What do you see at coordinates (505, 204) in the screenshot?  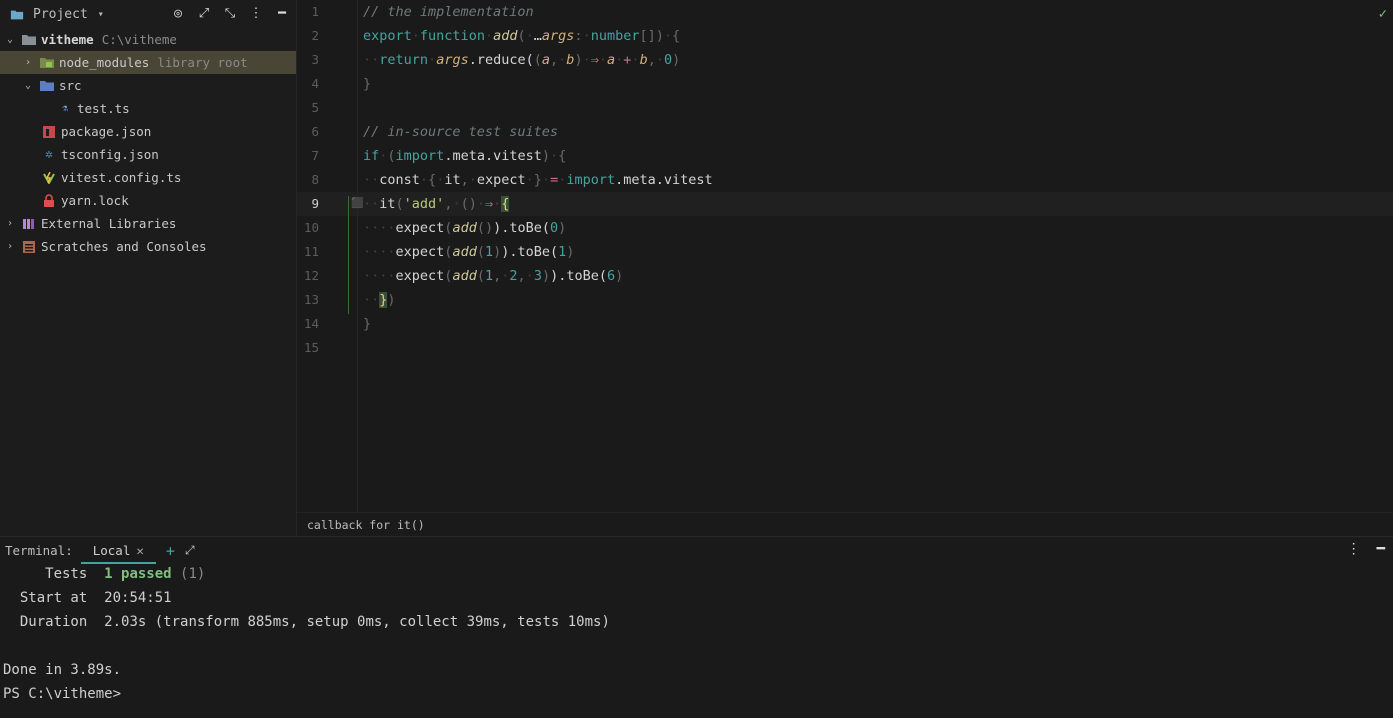 I see `matched-brace: {` at bounding box center [505, 204].